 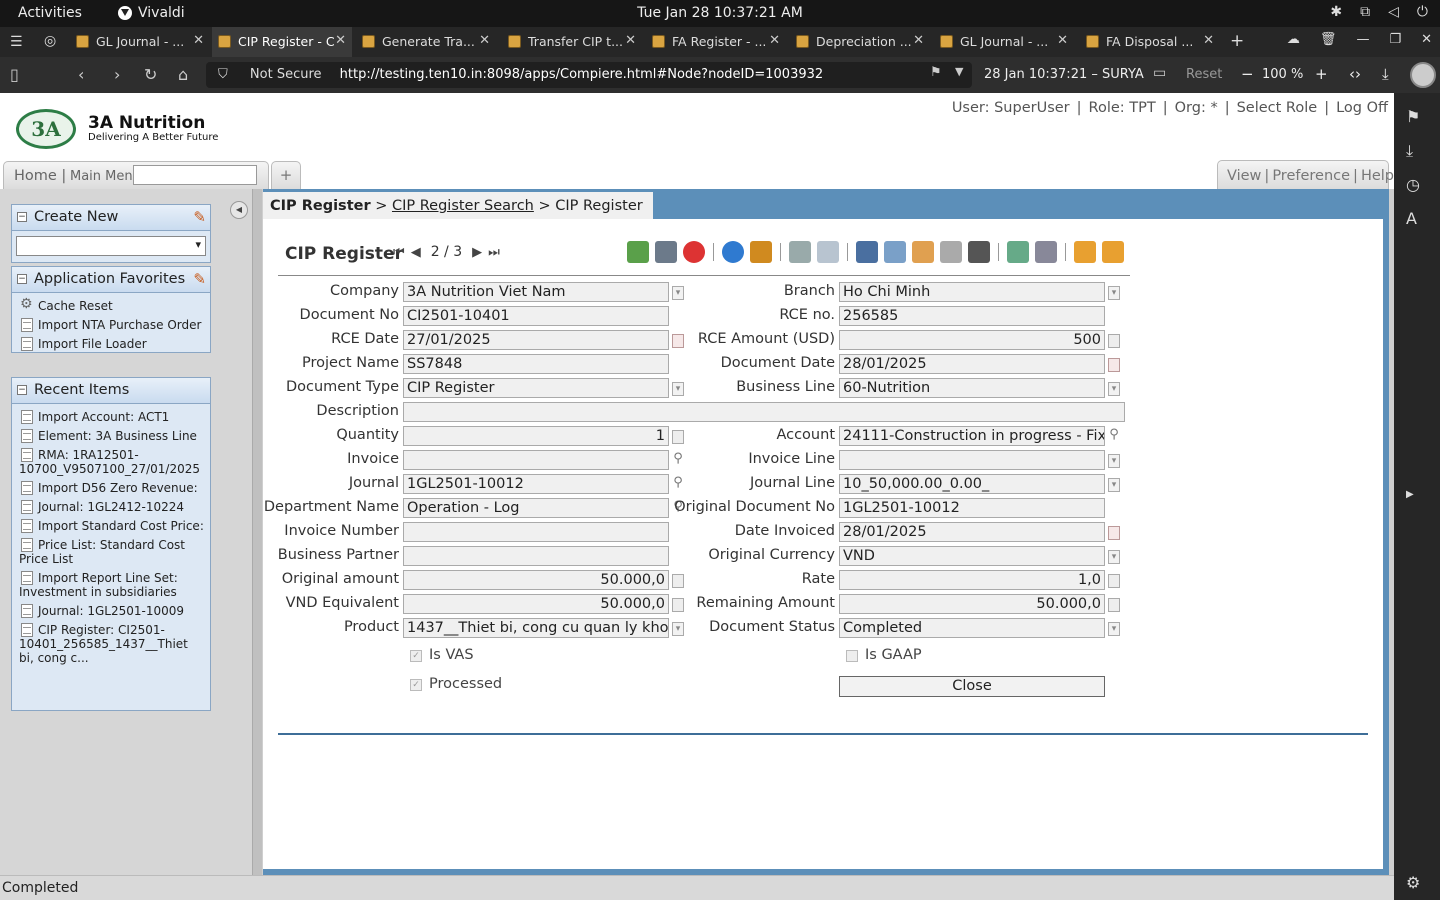 What do you see at coordinates (282, 42) in the screenshot?
I see `browser-tab-active: CIP Register - C ✕` at bounding box center [282, 42].